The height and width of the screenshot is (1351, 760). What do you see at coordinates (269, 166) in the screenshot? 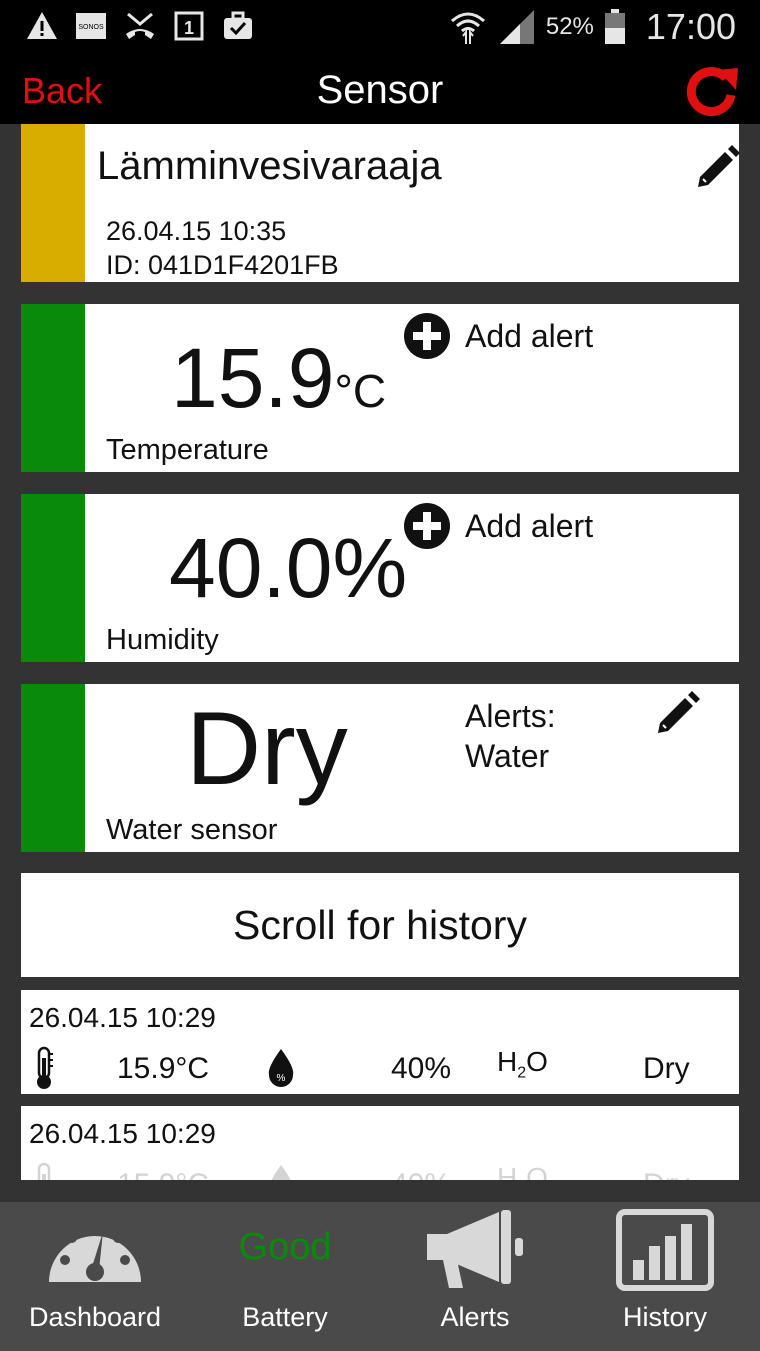
I see `device-name: Lämminvesivaraaja` at bounding box center [269, 166].